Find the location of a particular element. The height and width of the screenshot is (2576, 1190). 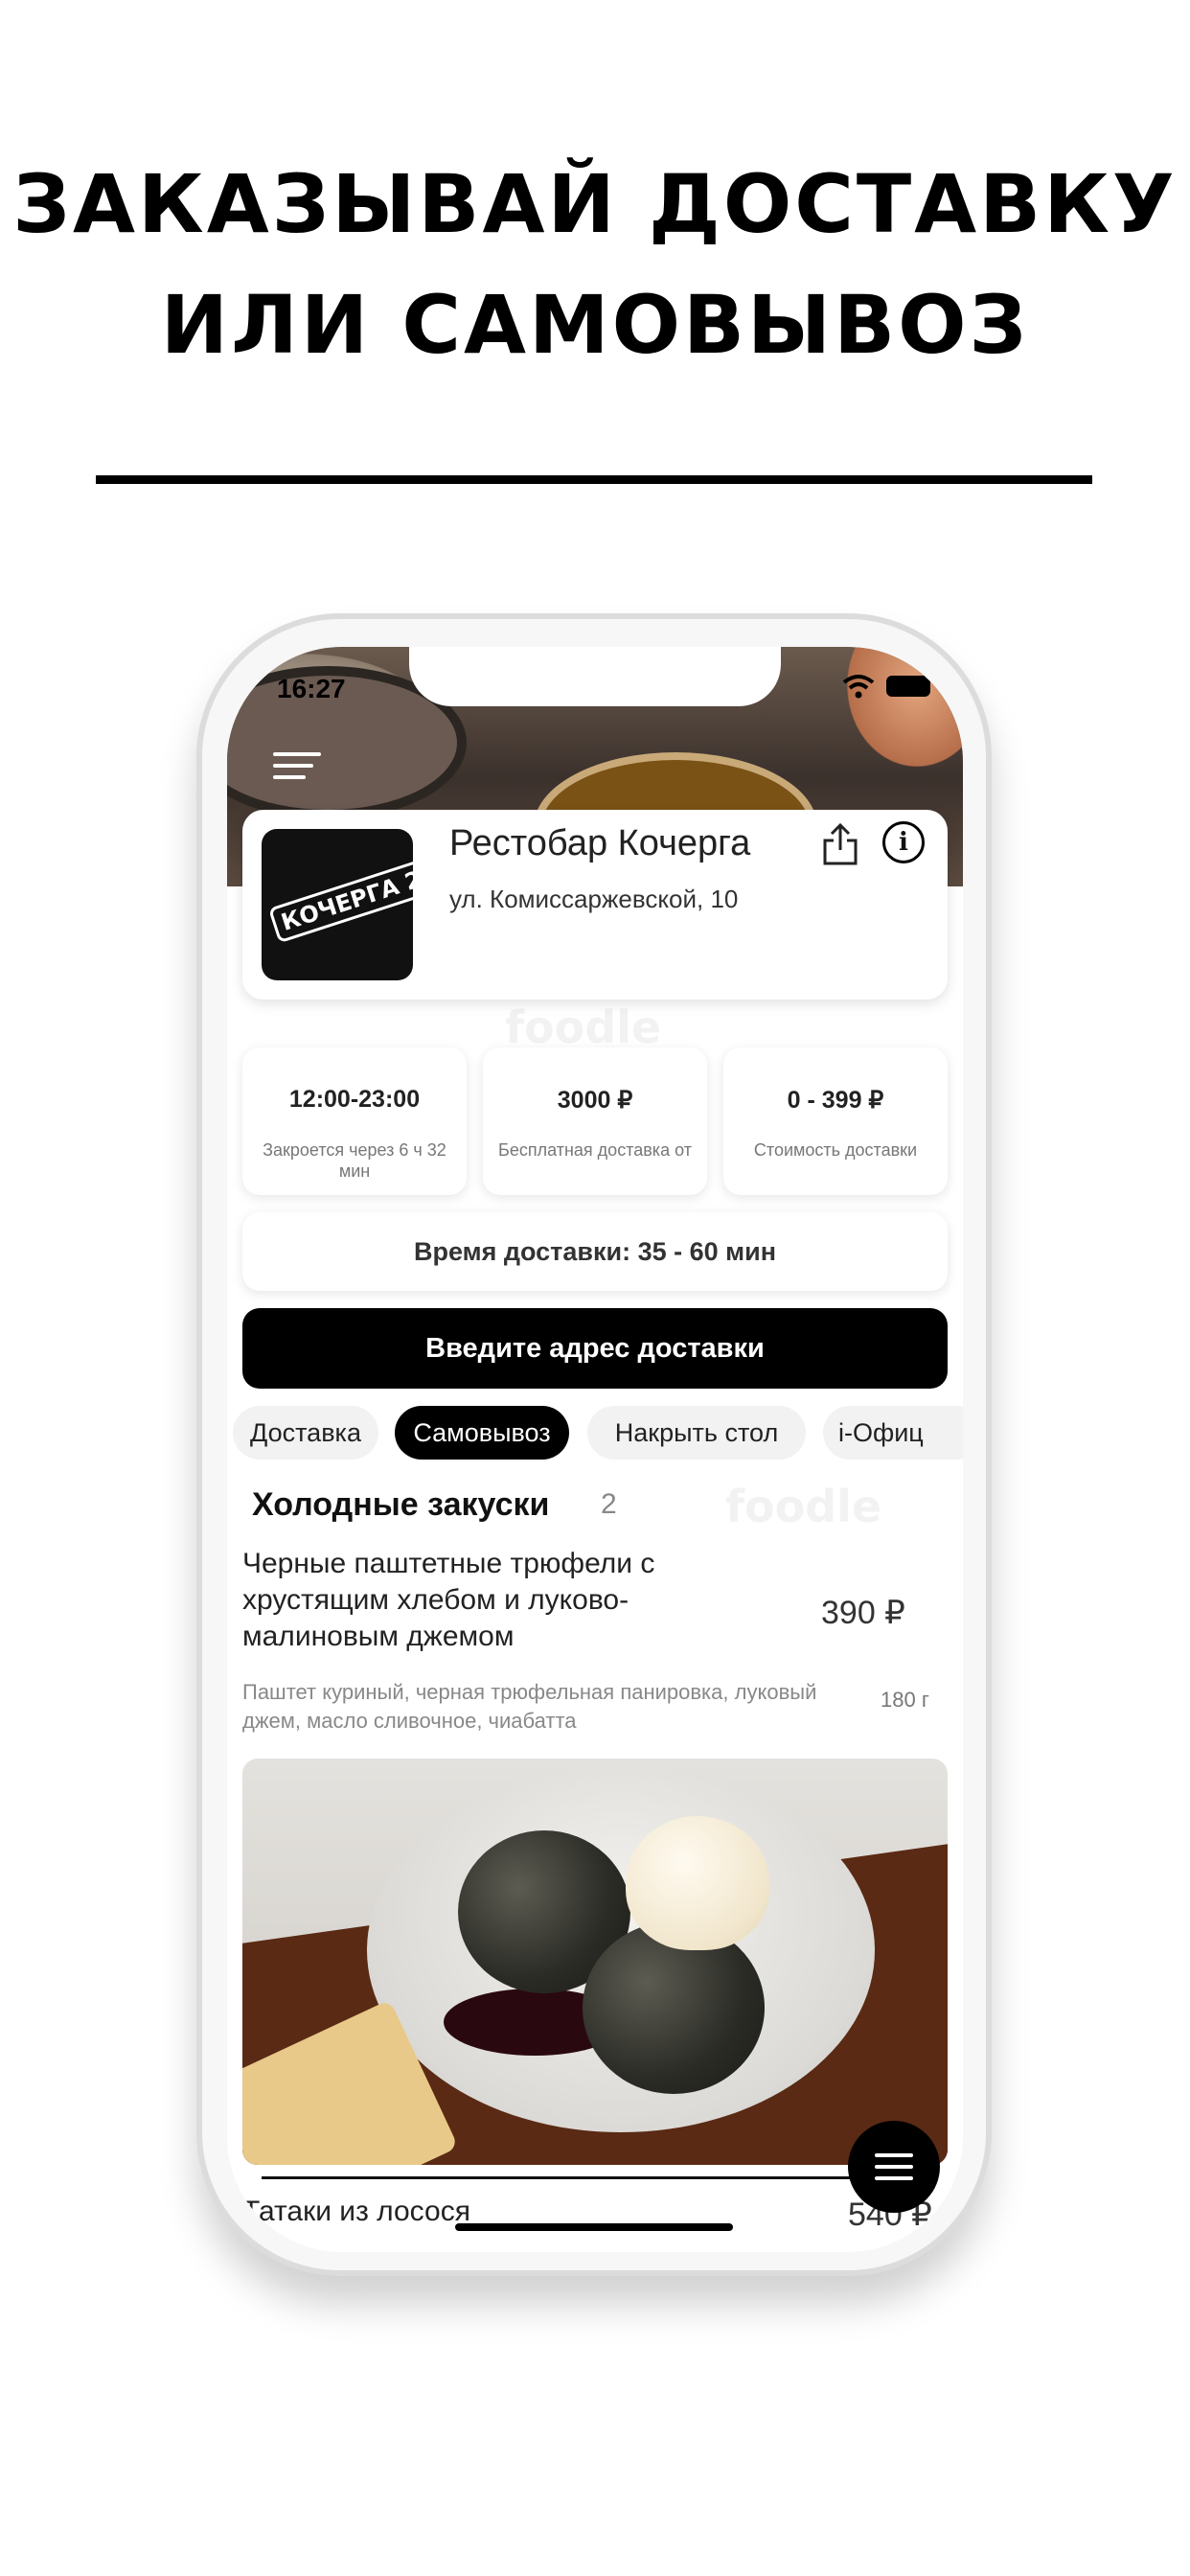

delivery-time-banner: Время доставки: 35 - 60 мин is located at coordinates (595, 1251).